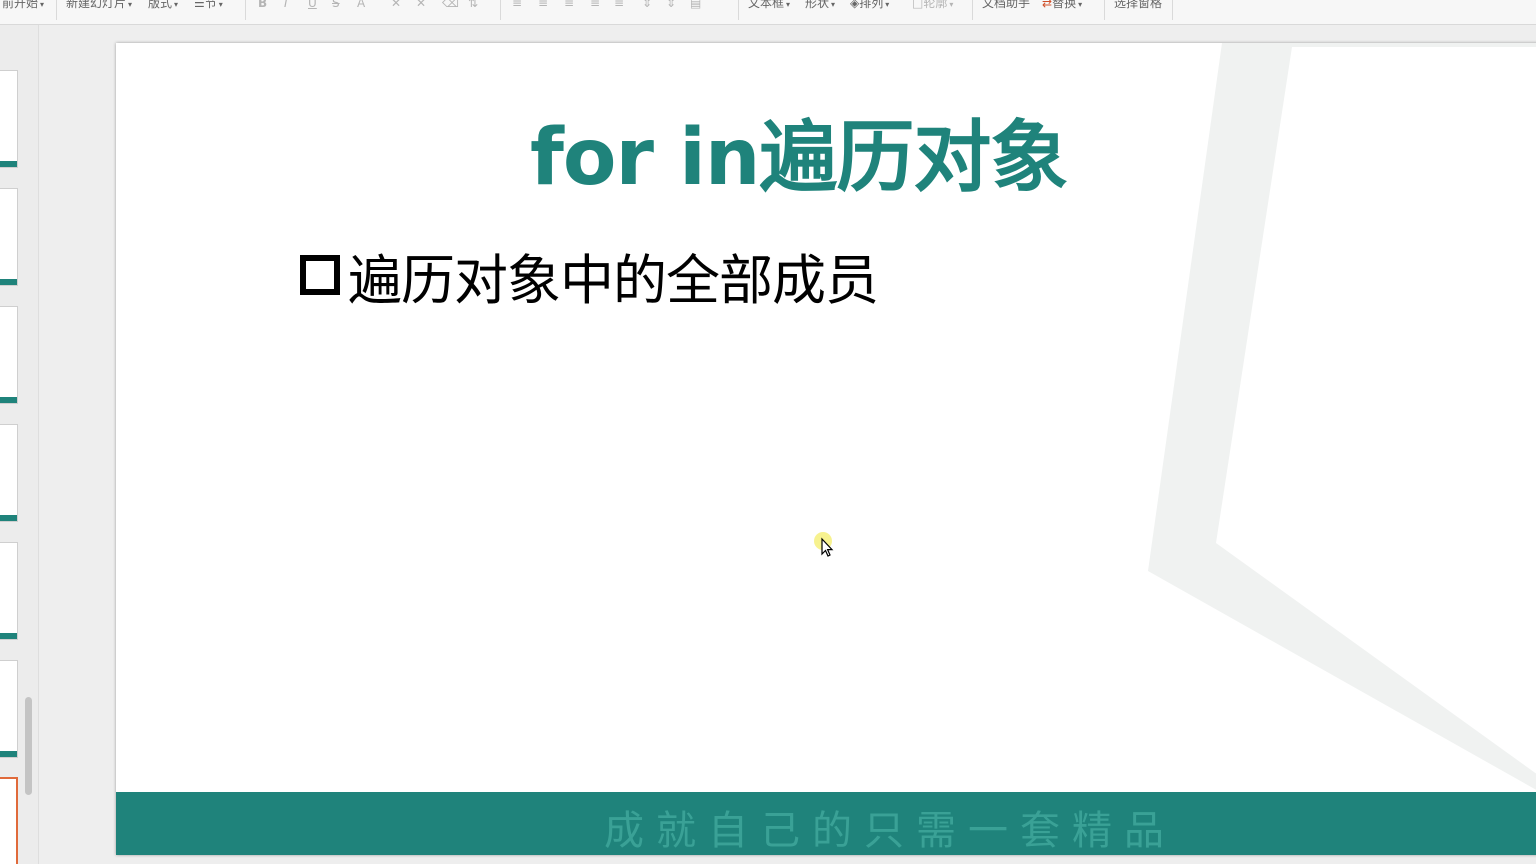 This screenshot has height=864, width=1536. Describe the element at coordinates (595, 6) in the screenshot. I see `justify-icon: ≡` at that location.